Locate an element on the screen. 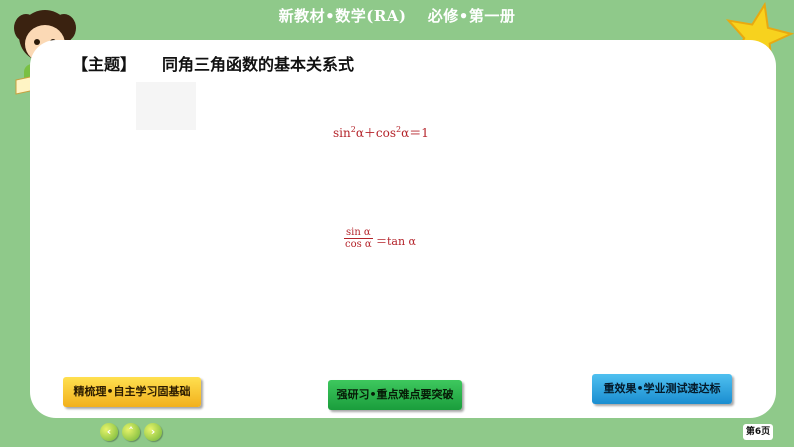 The image size is (794, 447). prev-arrow-icon: ‹ is located at coordinates (109, 432).